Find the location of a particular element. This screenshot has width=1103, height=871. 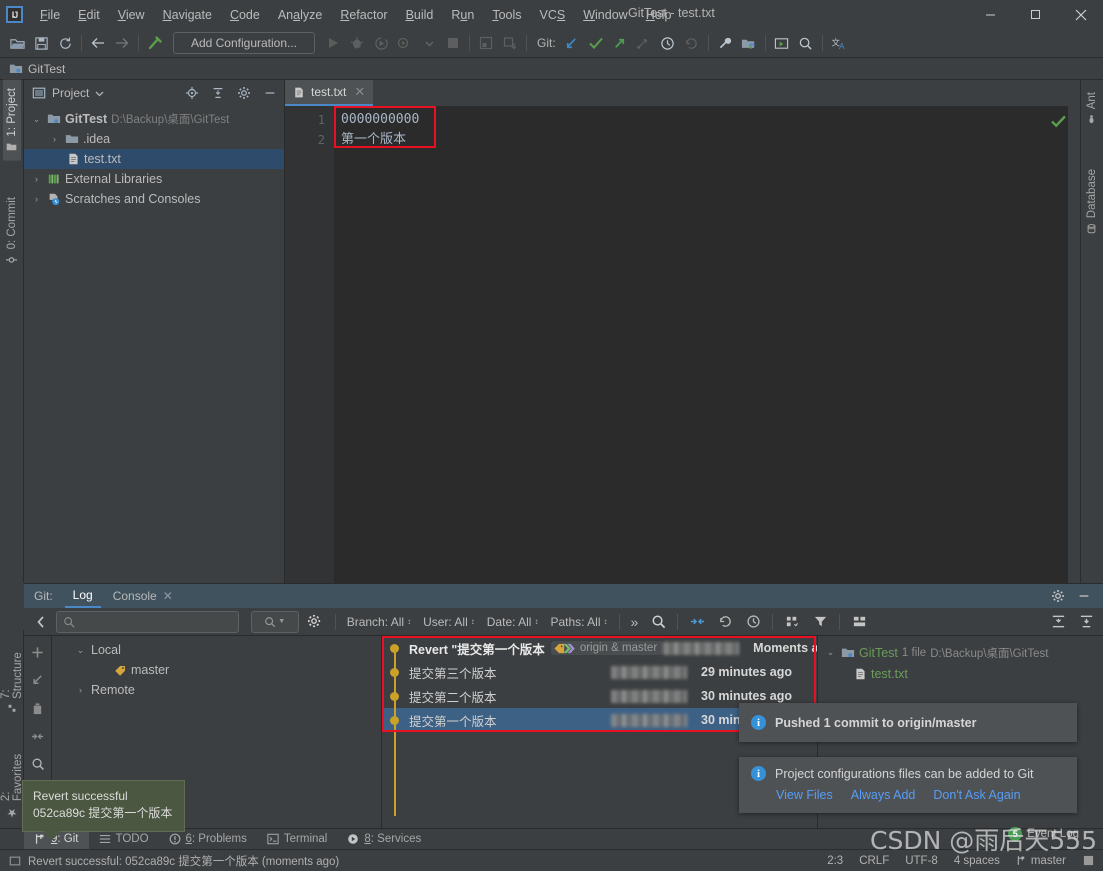

git-commit-check-icon is located at coordinates (596, 43).